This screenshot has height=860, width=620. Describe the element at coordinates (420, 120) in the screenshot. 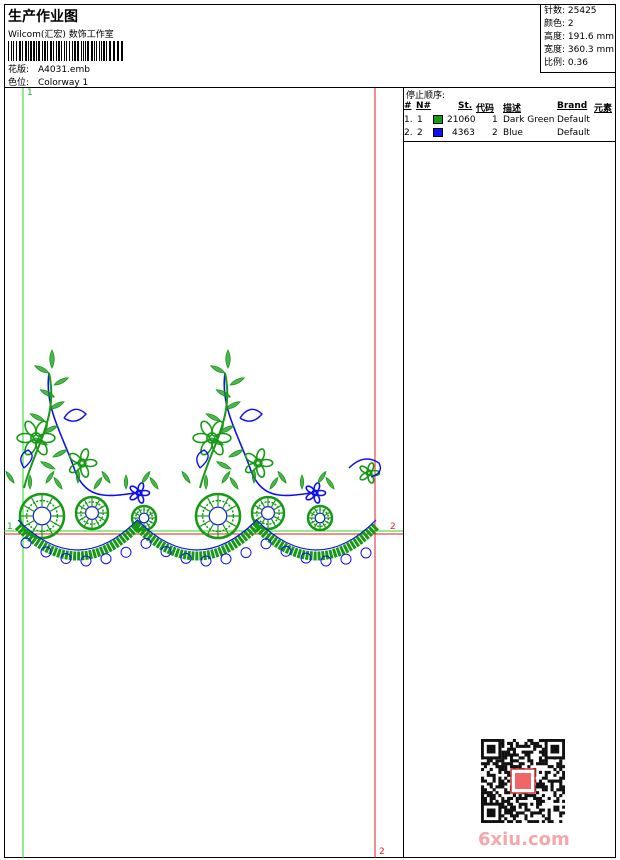

I see `row1-needle: 1` at that location.